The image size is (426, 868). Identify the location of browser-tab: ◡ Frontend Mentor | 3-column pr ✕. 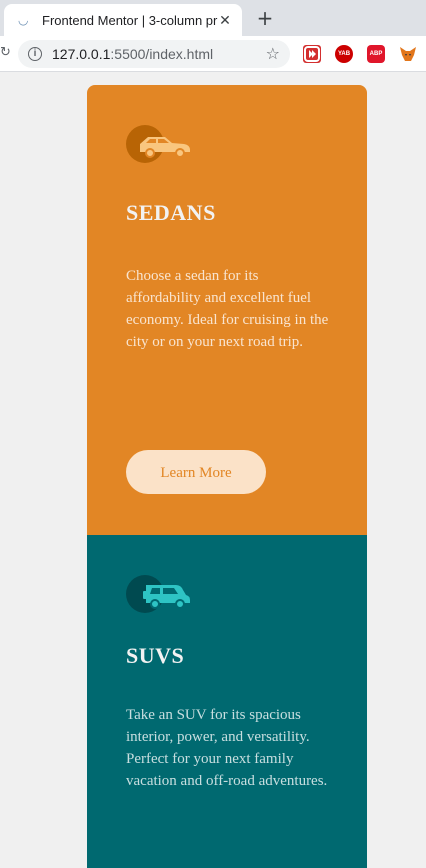
(123, 20).